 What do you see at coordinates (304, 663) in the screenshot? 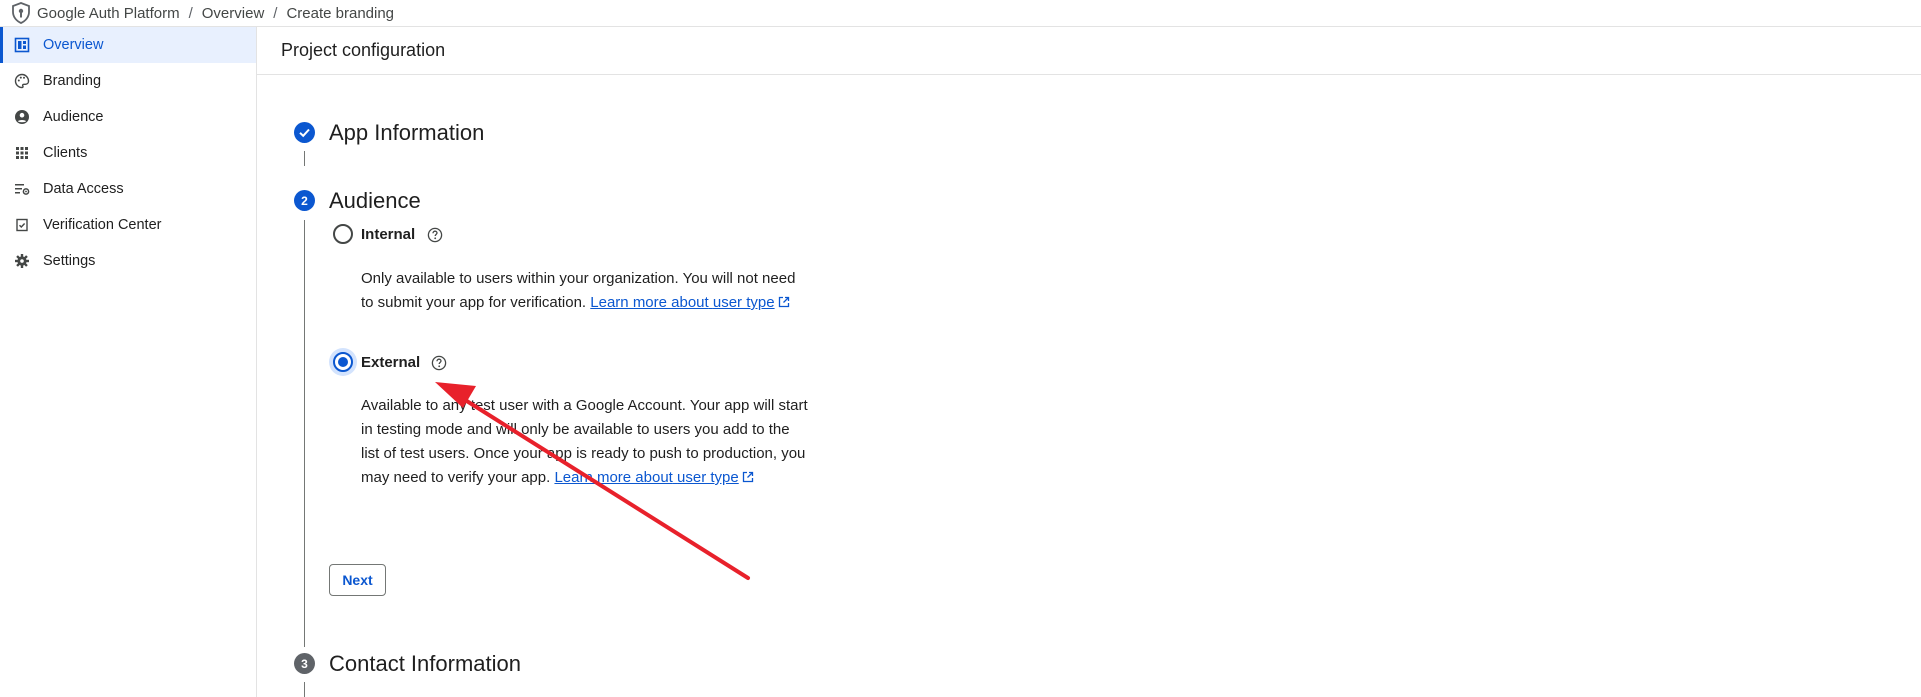
I see `step-3-number-badge: 3` at bounding box center [304, 663].